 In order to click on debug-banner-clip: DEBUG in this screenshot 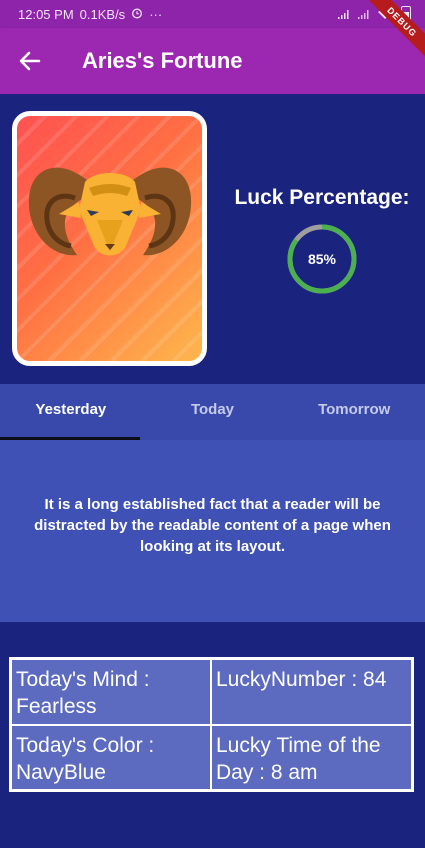, I will do `click(395, 30)`.